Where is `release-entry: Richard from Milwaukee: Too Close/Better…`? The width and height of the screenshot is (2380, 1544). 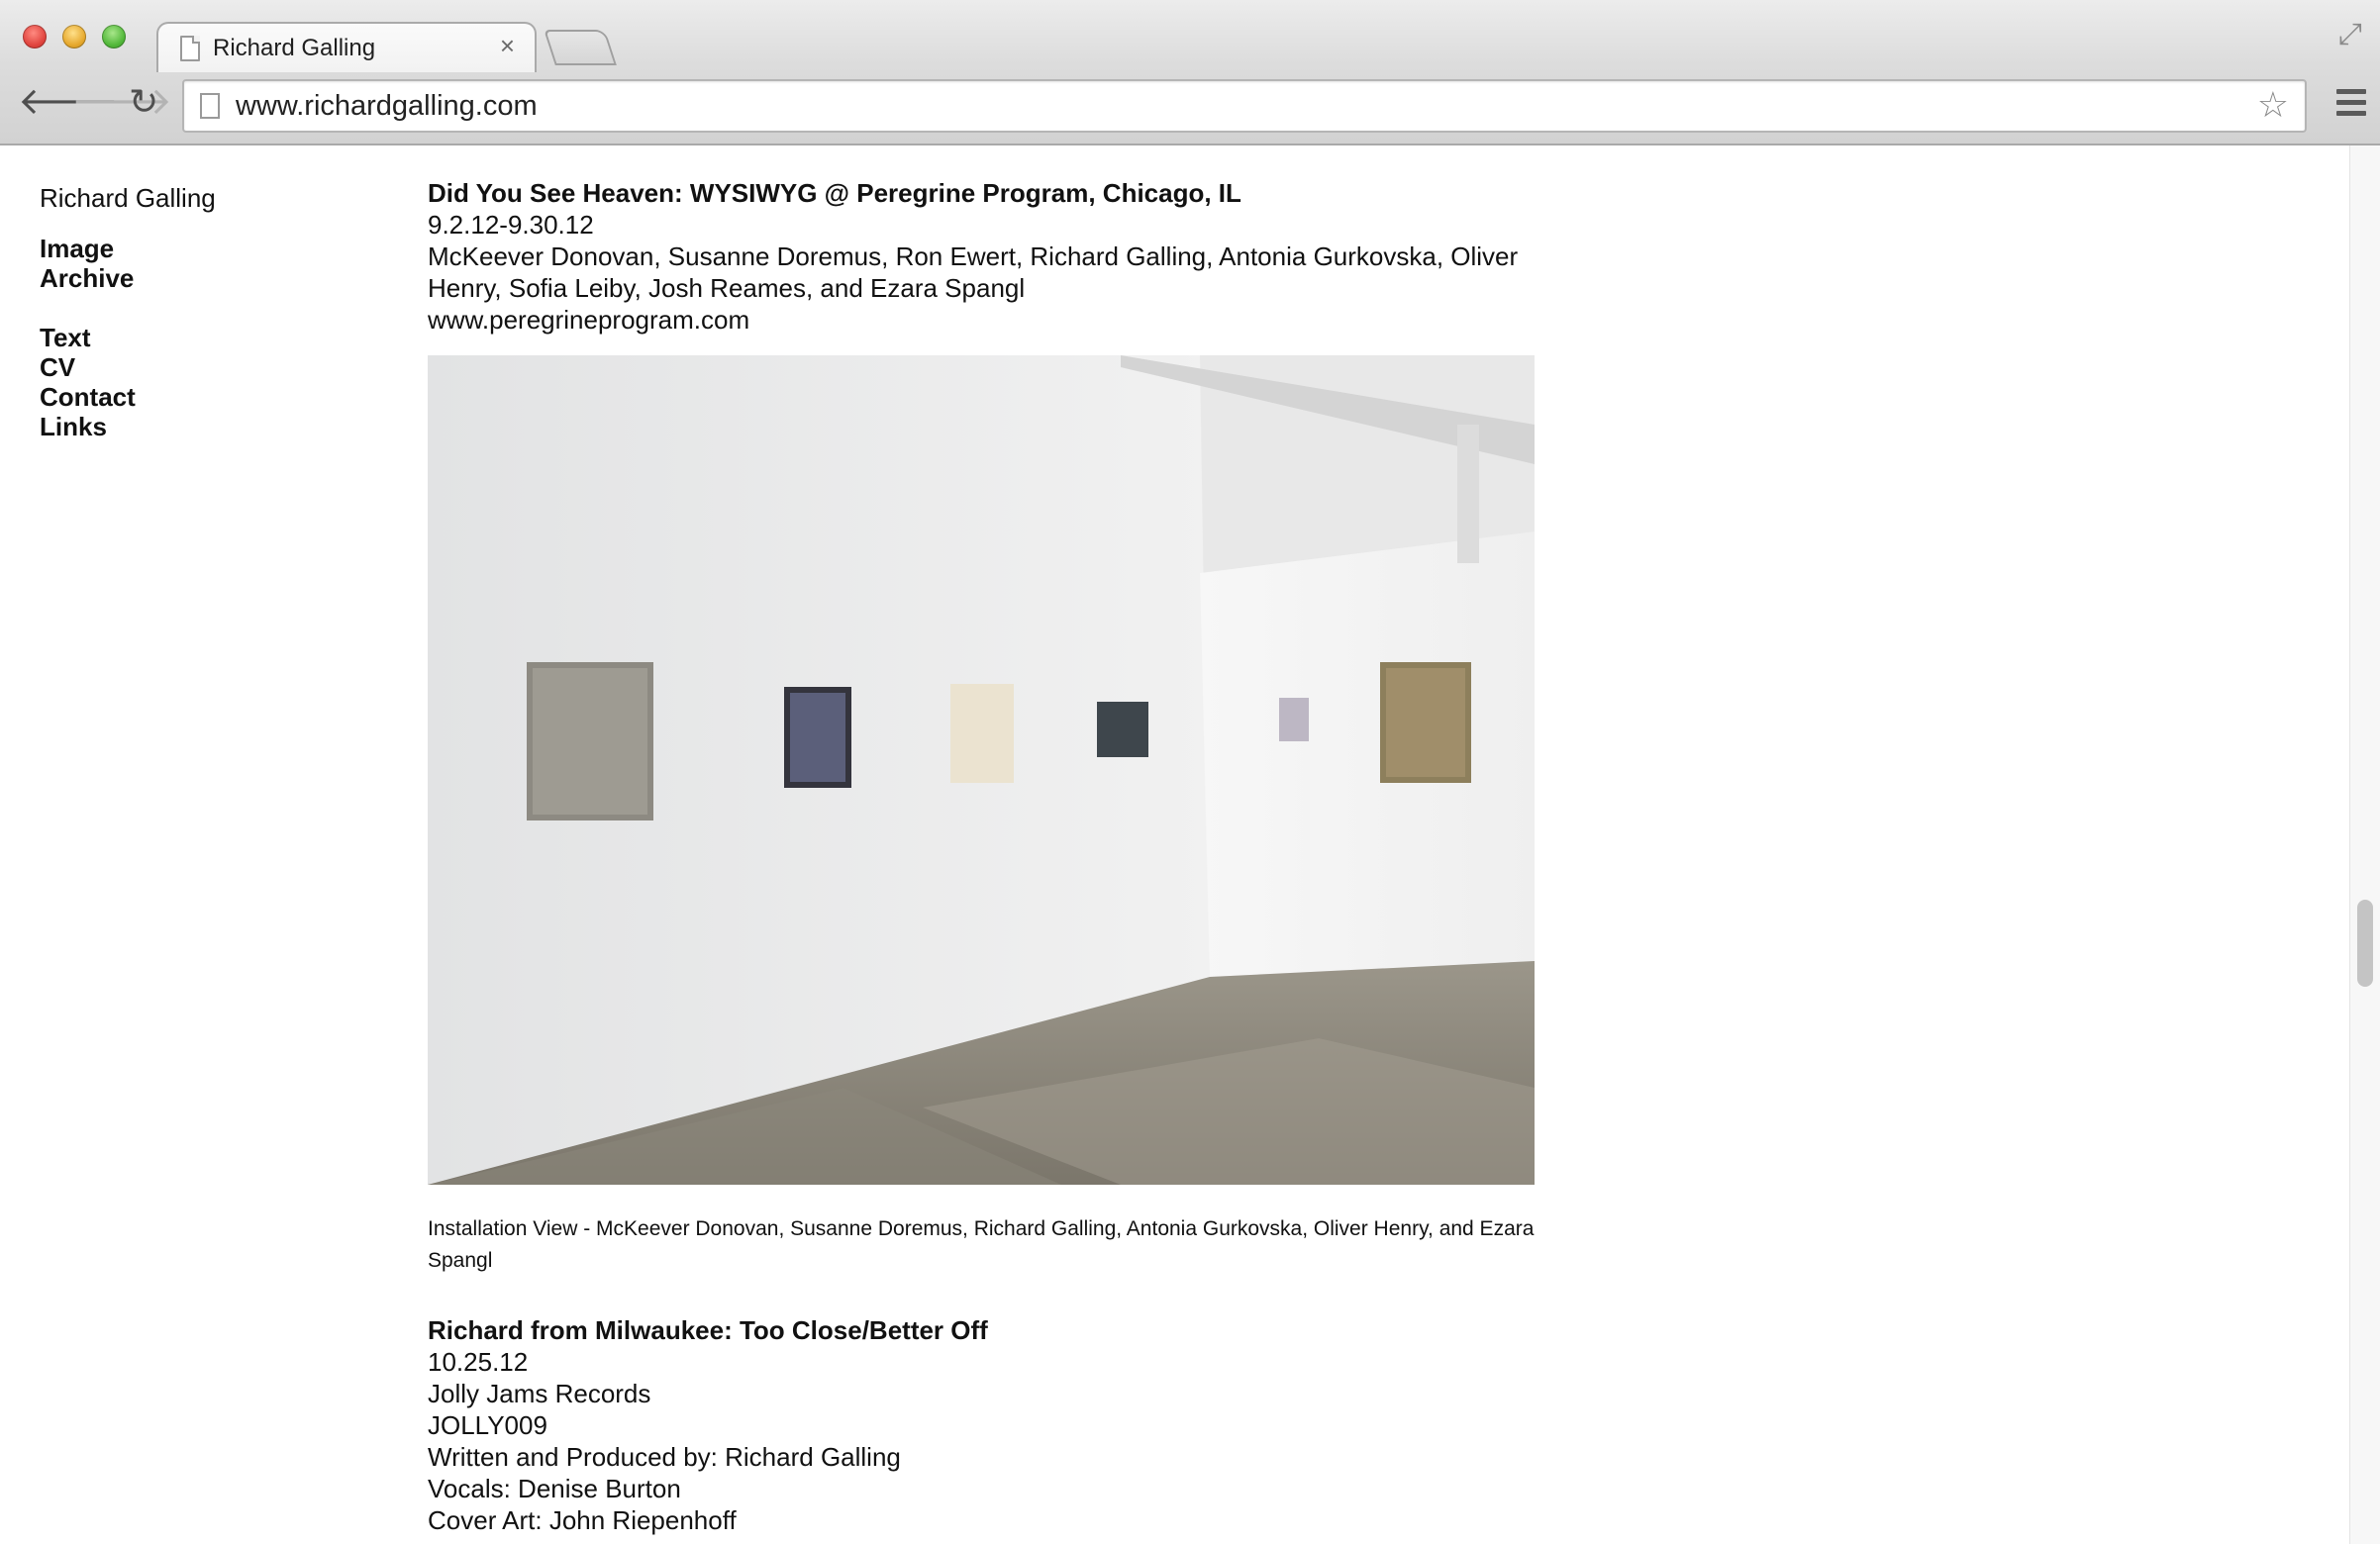 release-entry: Richard from Milwaukee: Too Close/Better… is located at coordinates (982, 1425).